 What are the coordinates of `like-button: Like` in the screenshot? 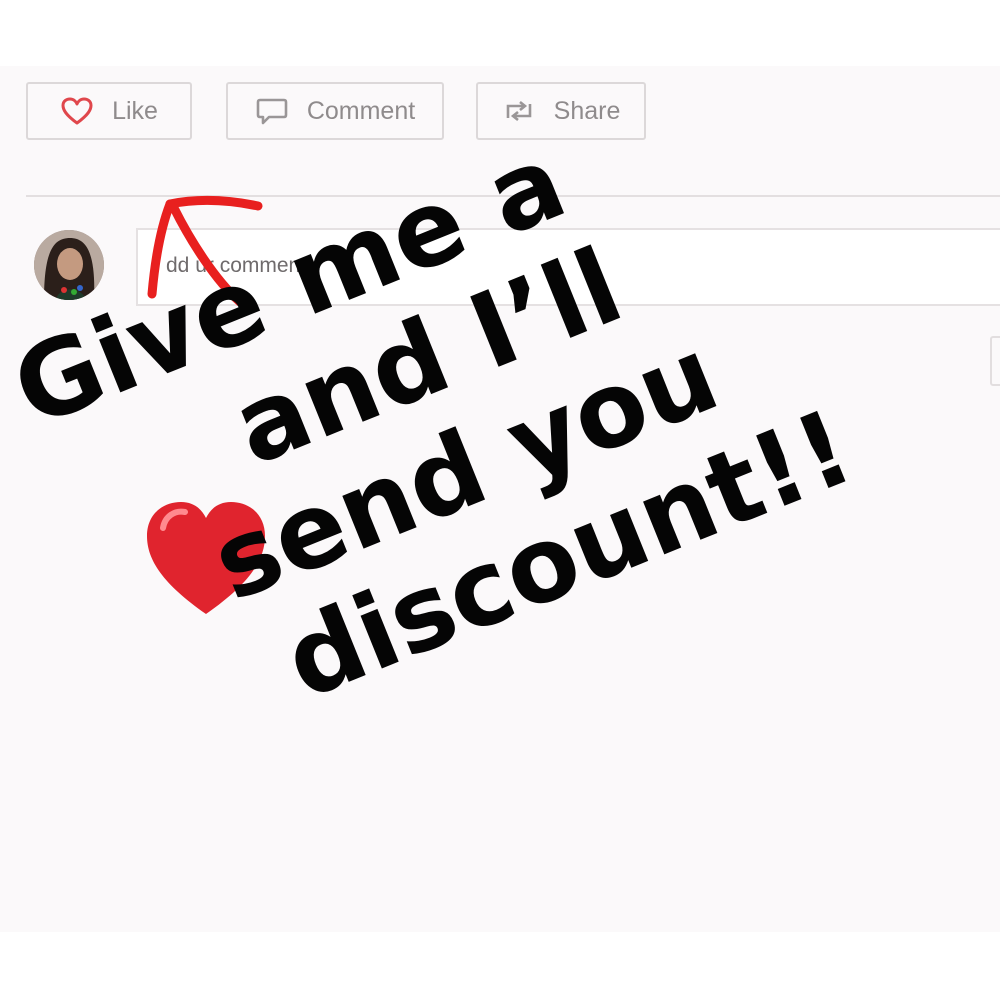 It's located at (109, 111).